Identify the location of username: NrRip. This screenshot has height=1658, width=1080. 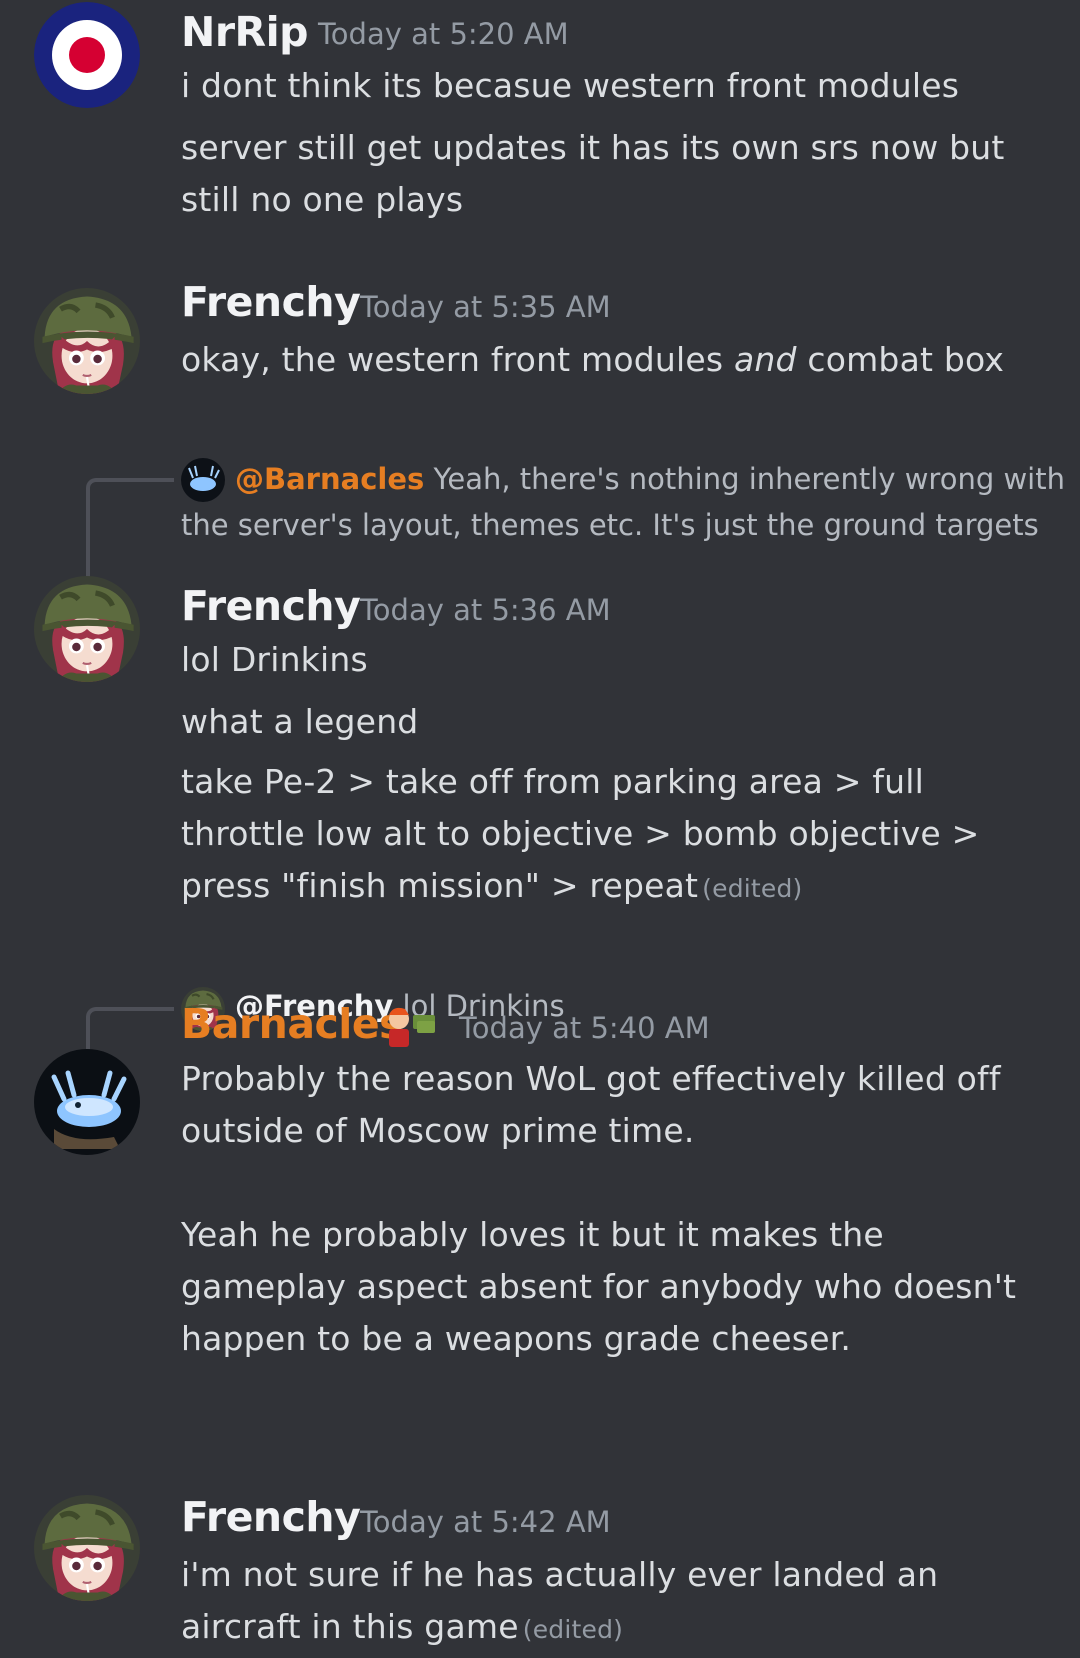
(245, 32).